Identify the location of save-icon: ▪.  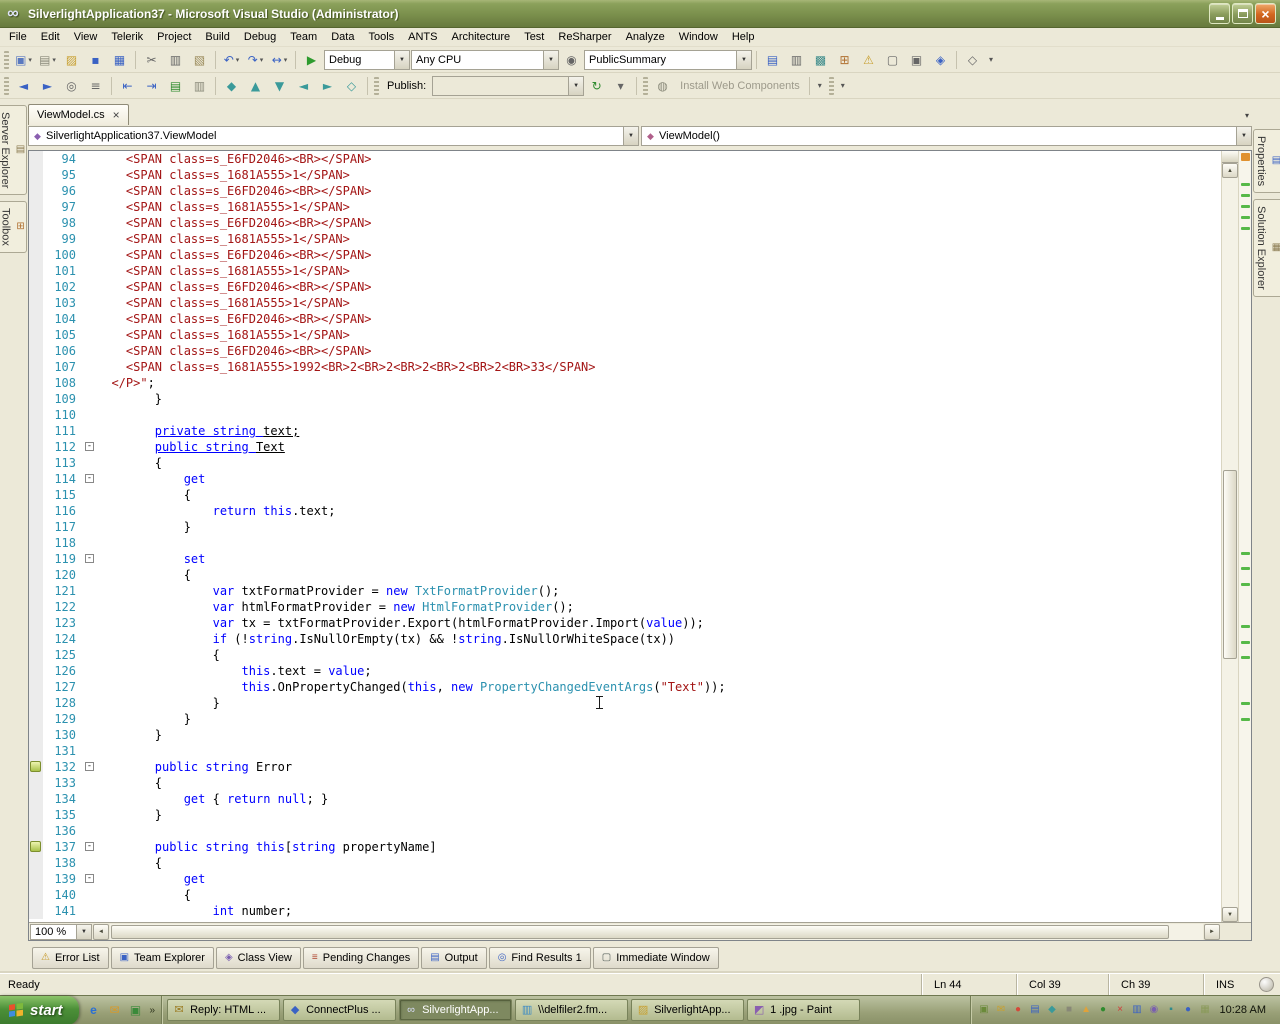
(95, 60).